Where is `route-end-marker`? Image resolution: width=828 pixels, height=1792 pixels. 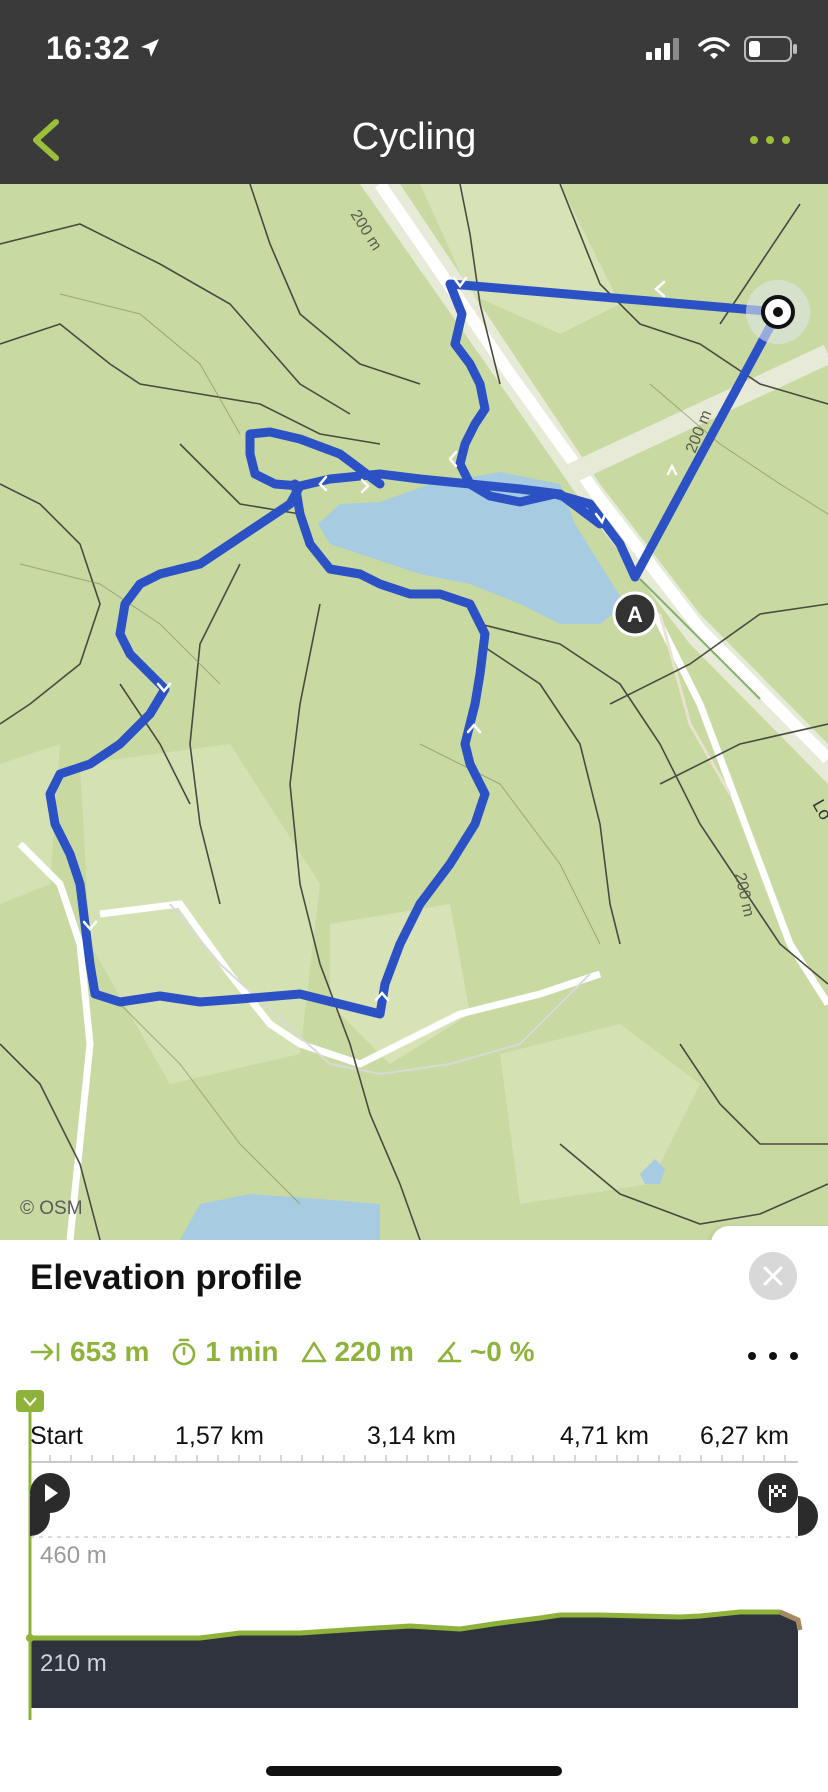
route-end-marker is located at coordinates (778, 312).